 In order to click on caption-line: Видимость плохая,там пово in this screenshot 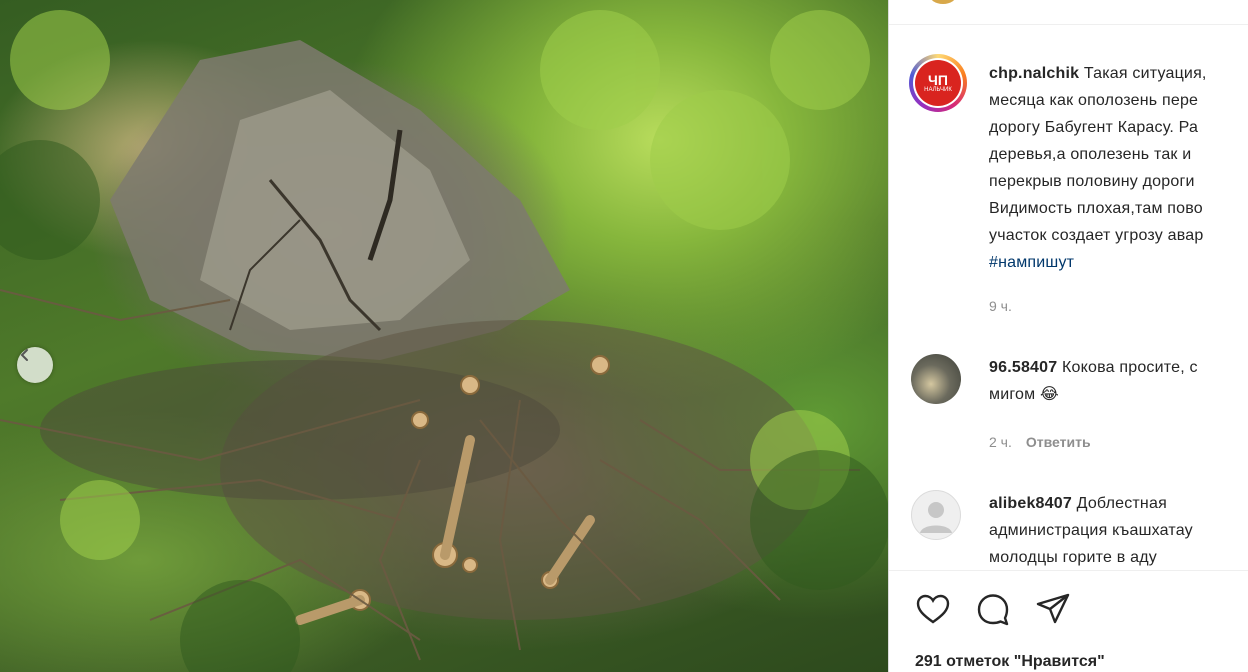, I will do `click(1096, 208)`.